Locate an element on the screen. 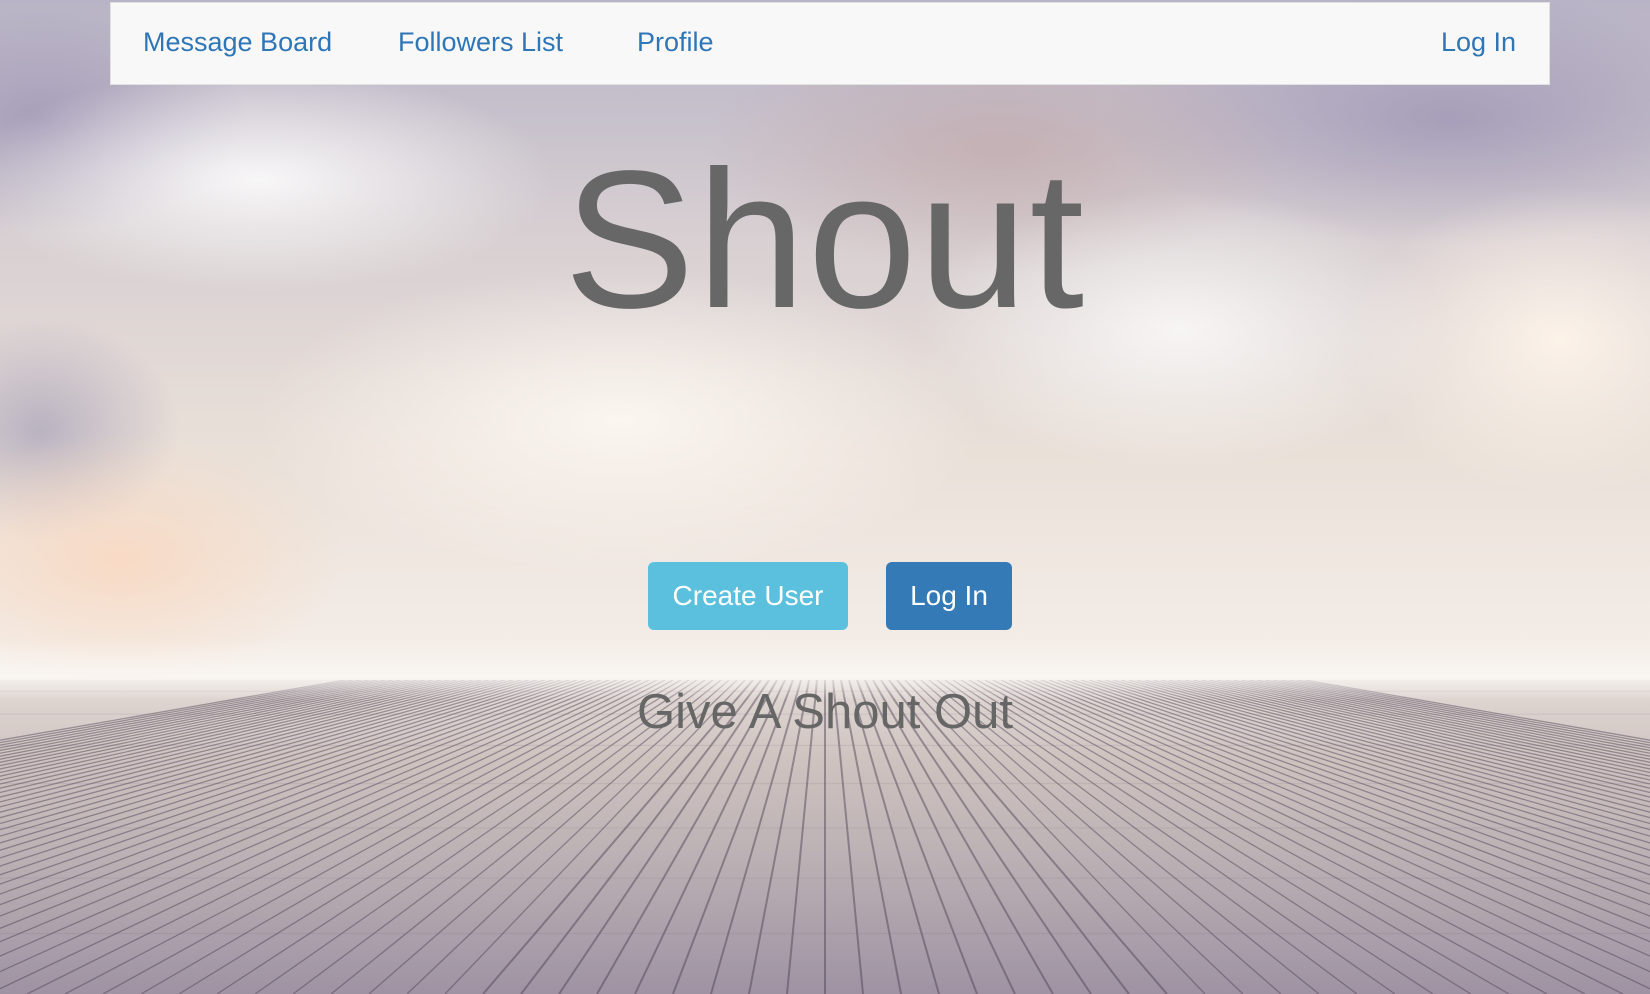  create-user-button: Create User is located at coordinates (748, 596).